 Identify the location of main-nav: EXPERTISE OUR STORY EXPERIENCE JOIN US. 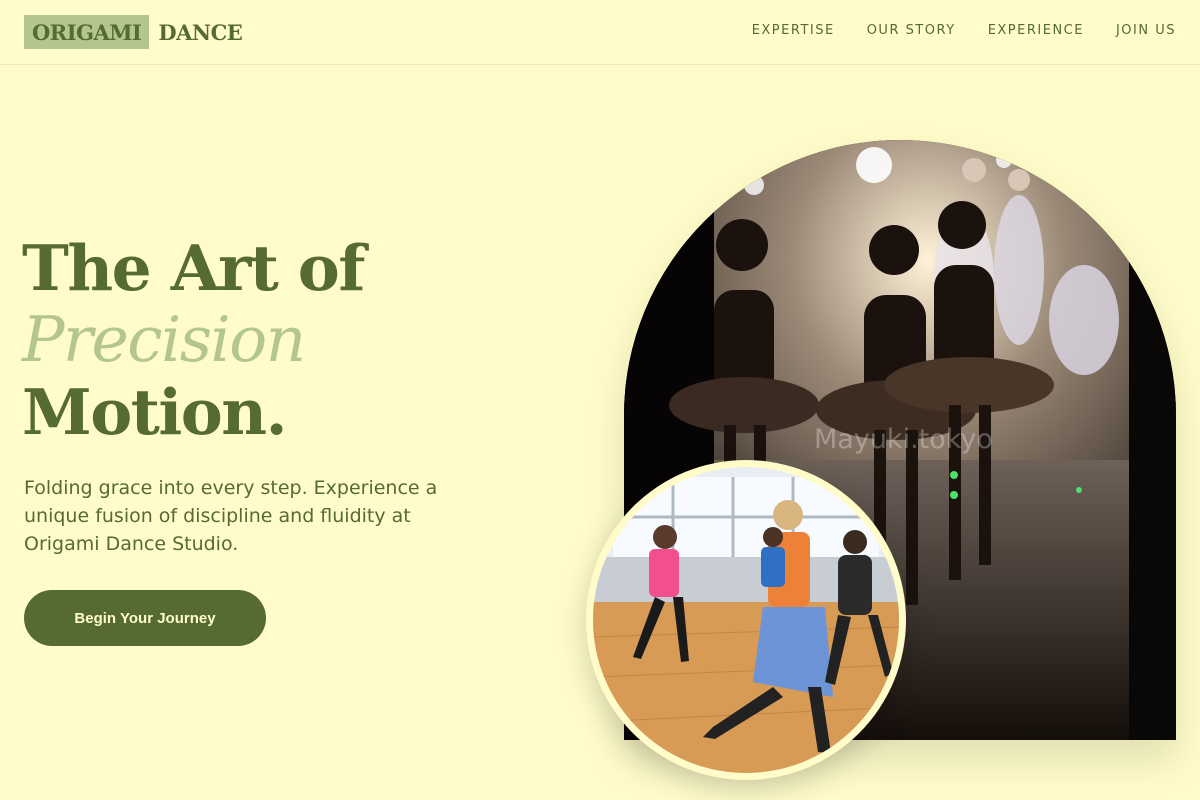
(964, 30).